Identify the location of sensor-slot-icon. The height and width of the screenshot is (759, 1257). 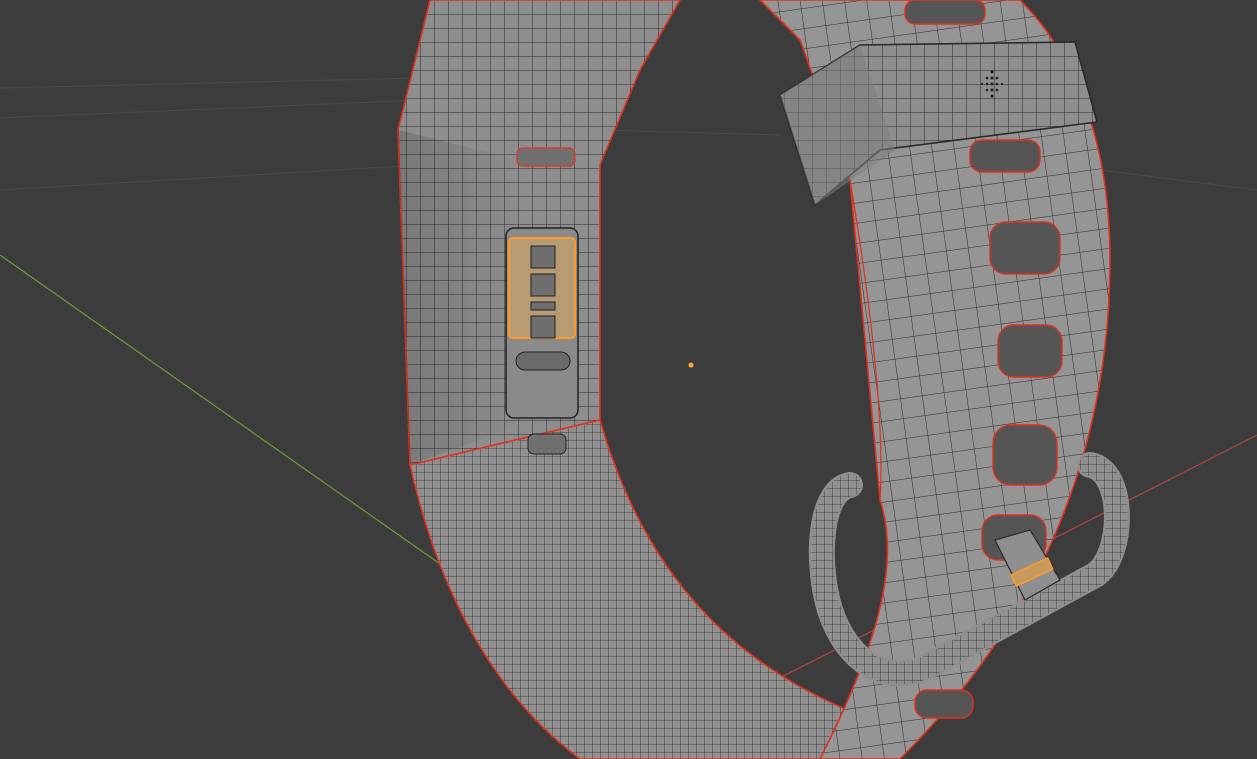
(543, 306).